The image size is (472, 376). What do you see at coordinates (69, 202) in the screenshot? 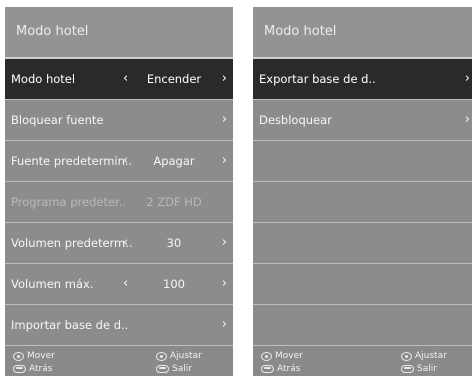
I see `menu-item-label: Programa predeter..` at bounding box center [69, 202].